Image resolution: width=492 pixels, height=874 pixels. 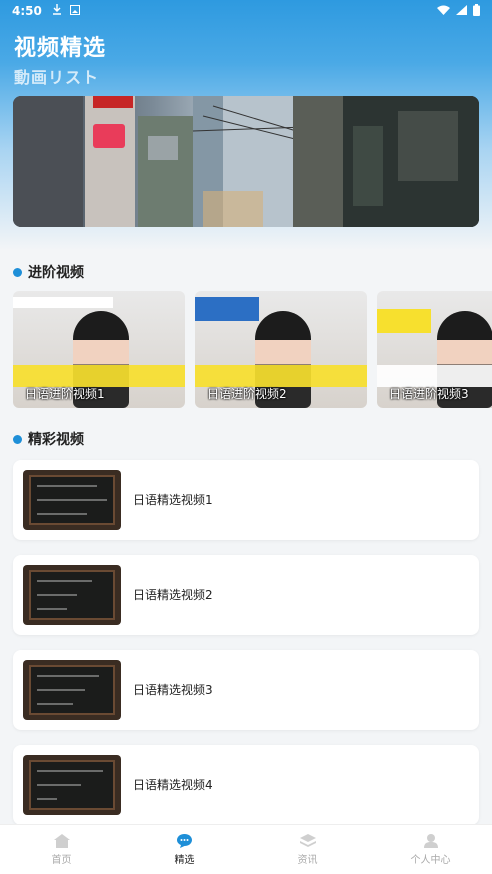 I want to click on featured-video-title: 日语精选视频2, so click(x=173, y=595).